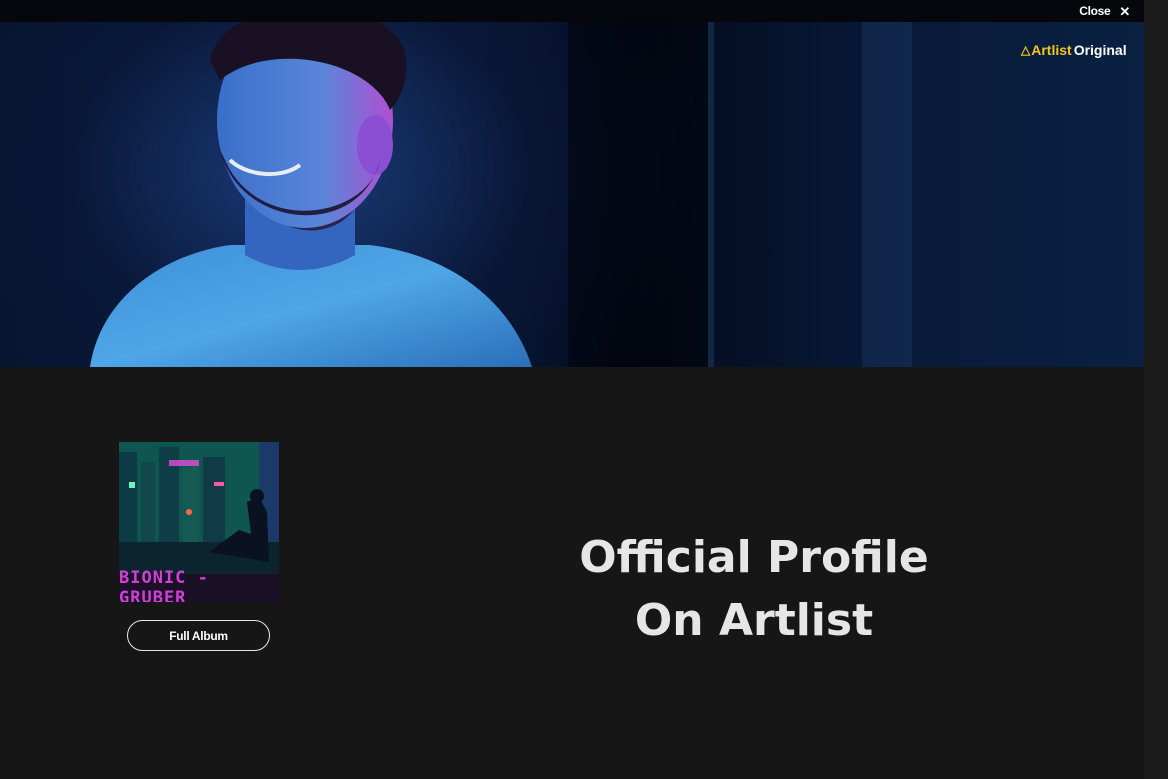 Image resolution: width=1168 pixels, height=779 pixels. I want to click on album-cover: BIONIC - GRUBER, so click(199, 522).